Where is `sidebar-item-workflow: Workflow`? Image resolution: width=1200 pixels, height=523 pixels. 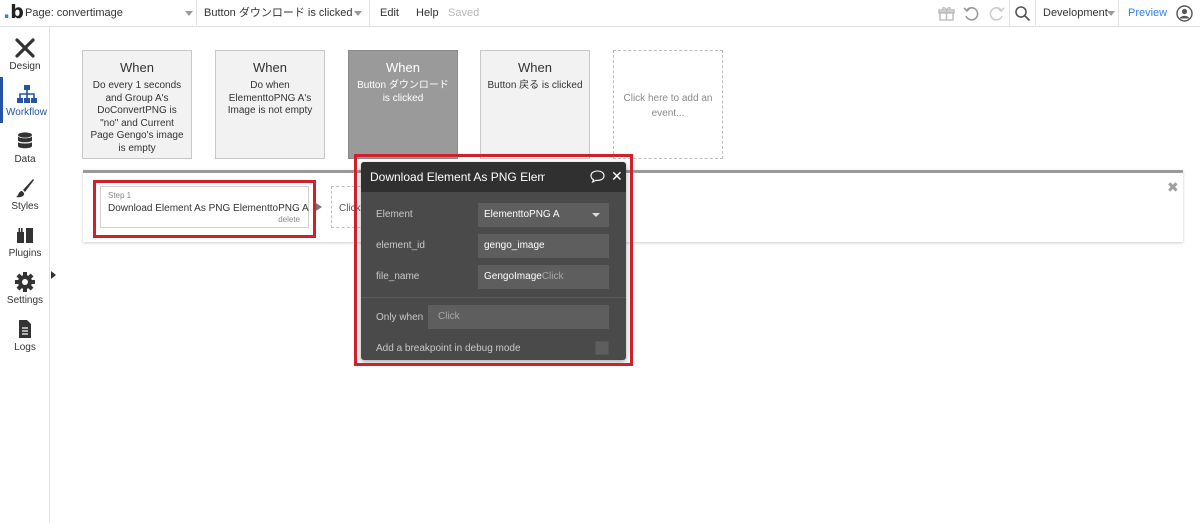
sidebar-item-workflow: Workflow is located at coordinates (25, 100).